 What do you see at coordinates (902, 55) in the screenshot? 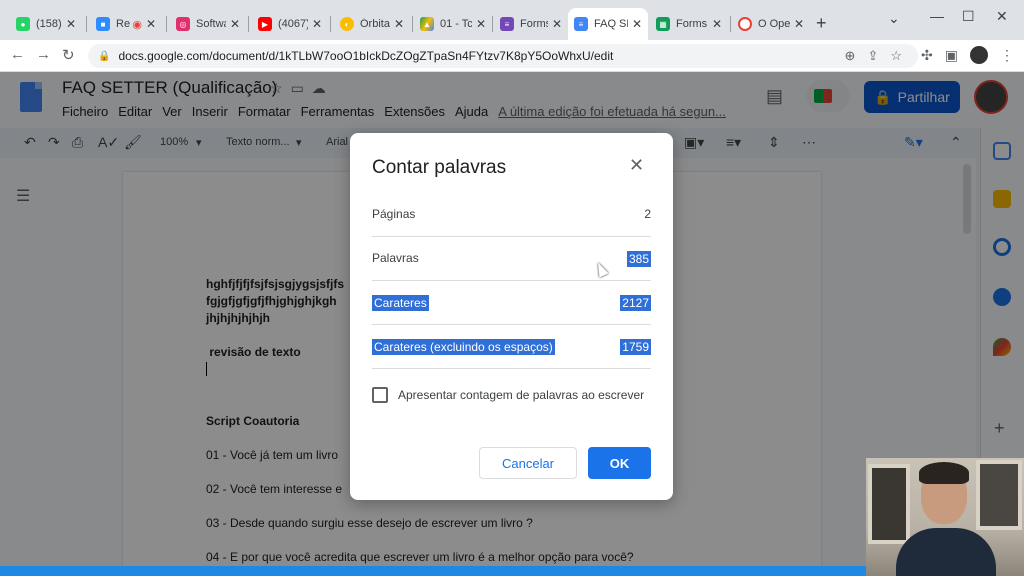
I see `bookmark-star-icon: ☆` at bounding box center [902, 55].